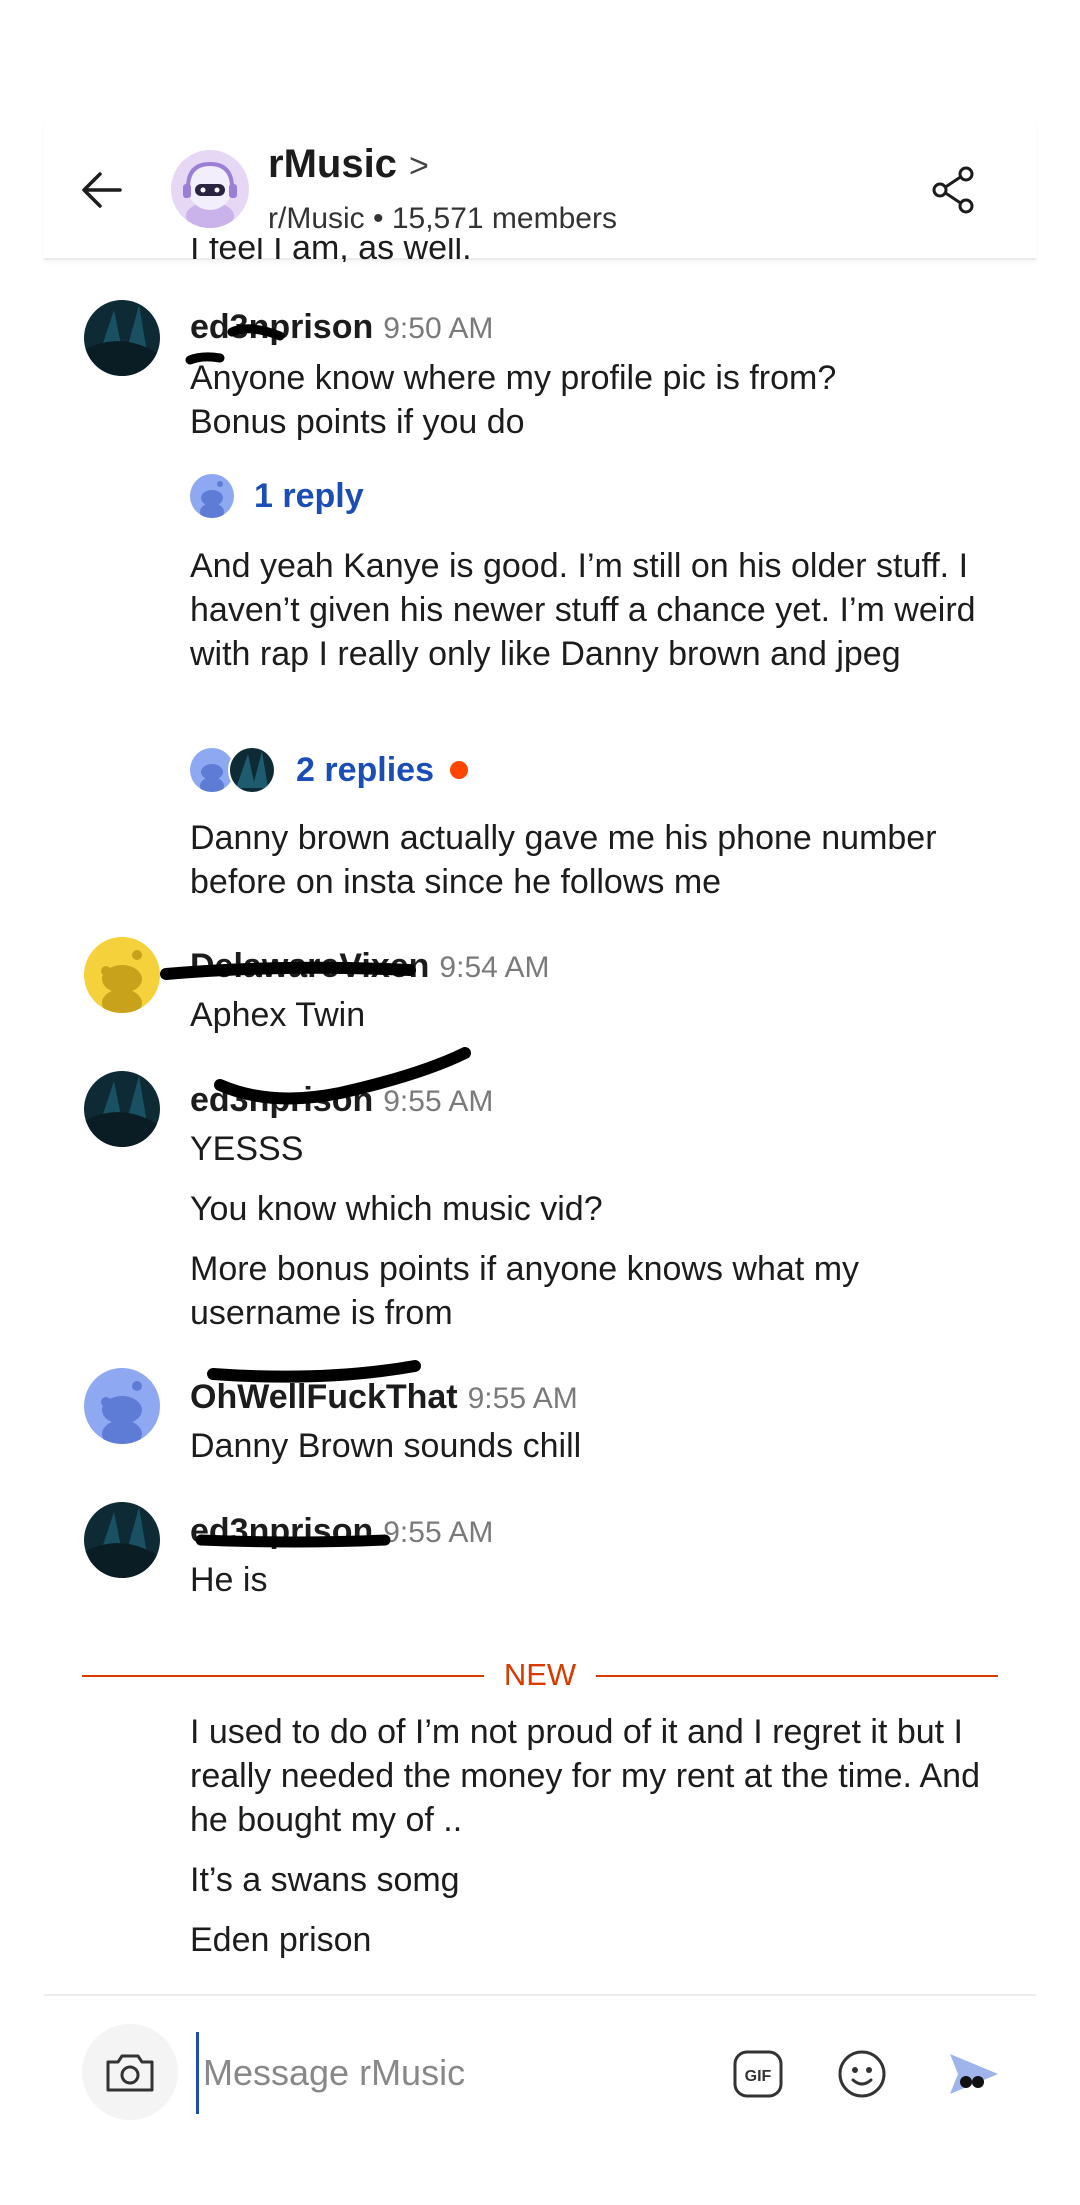 This screenshot has height=2205, width=1080. I want to click on send-button, so click(974, 2074).